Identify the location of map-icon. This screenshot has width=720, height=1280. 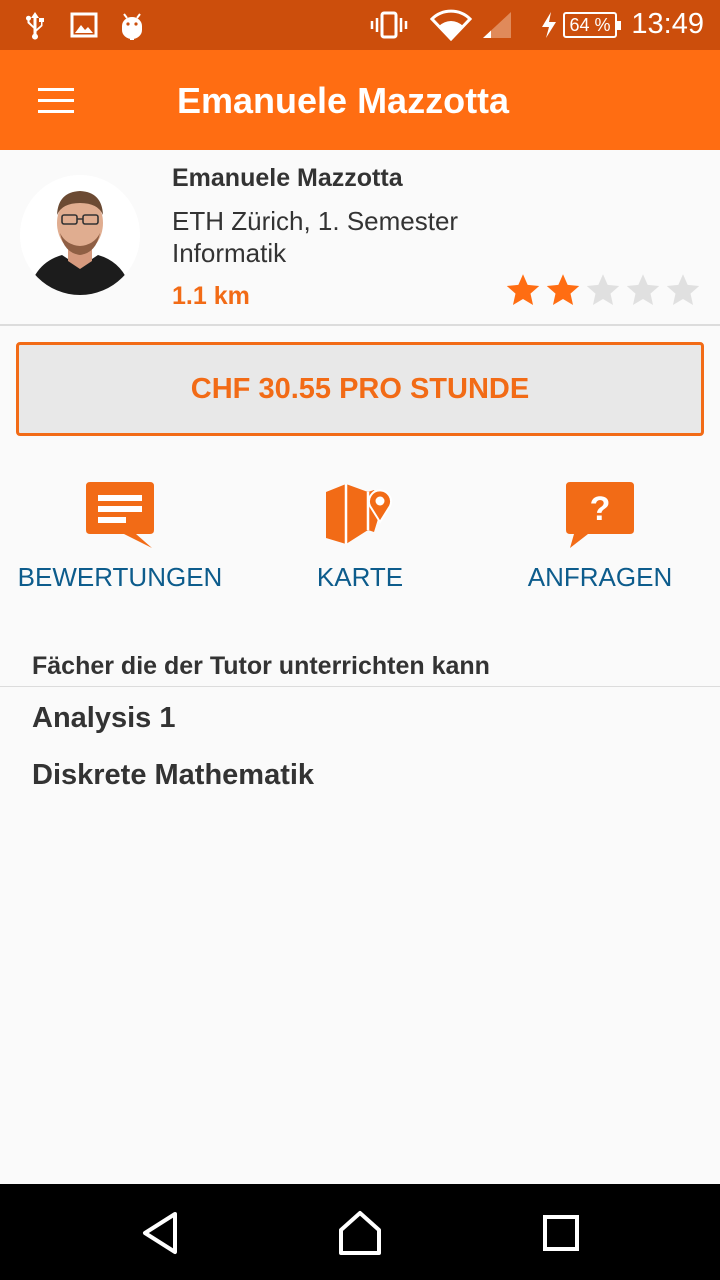
(359, 514).